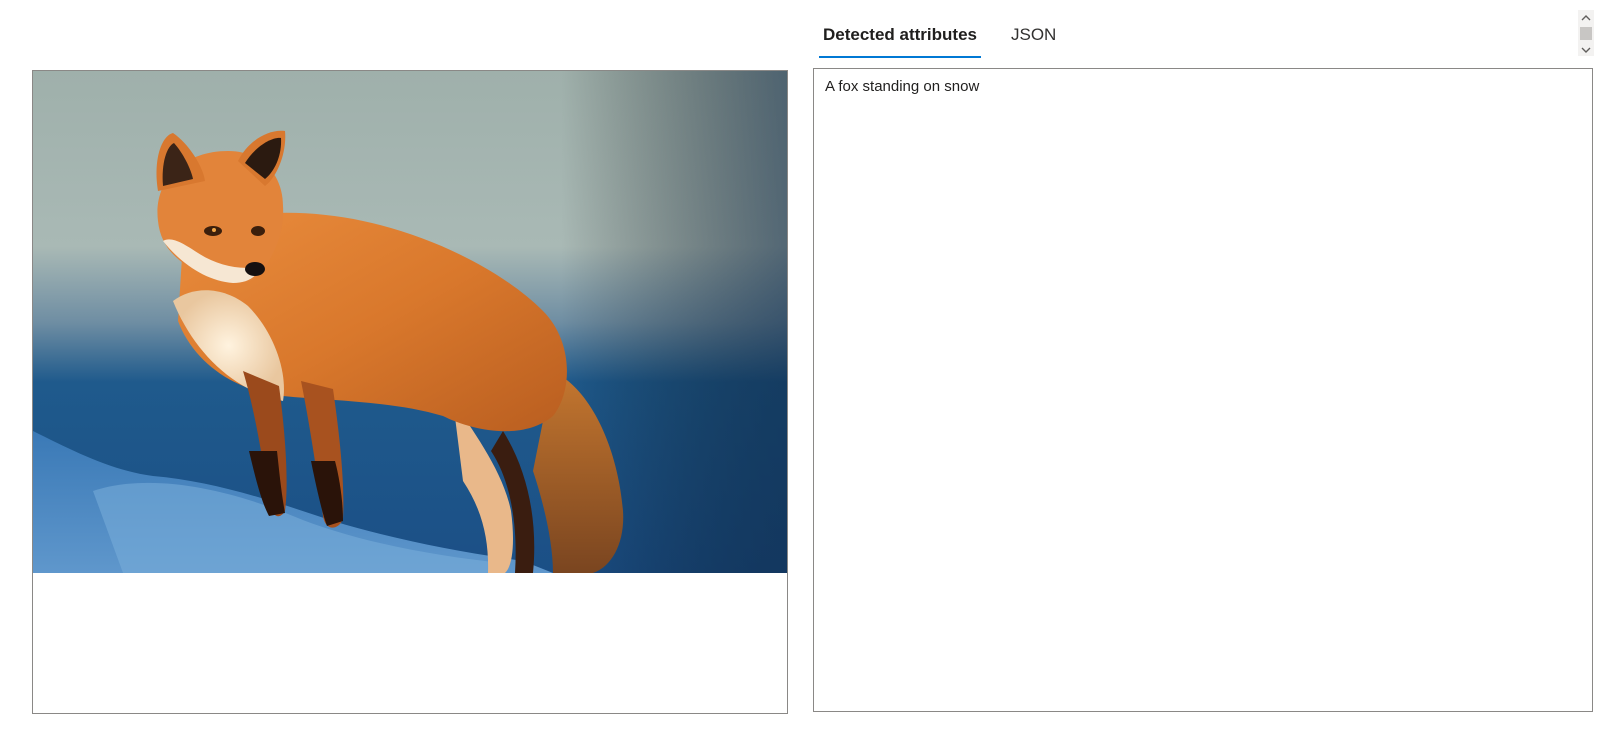 Image resolution: width=1609 pixels, height=747 pixels. I want to click on chevron-up-icon, so click(1586, 17).